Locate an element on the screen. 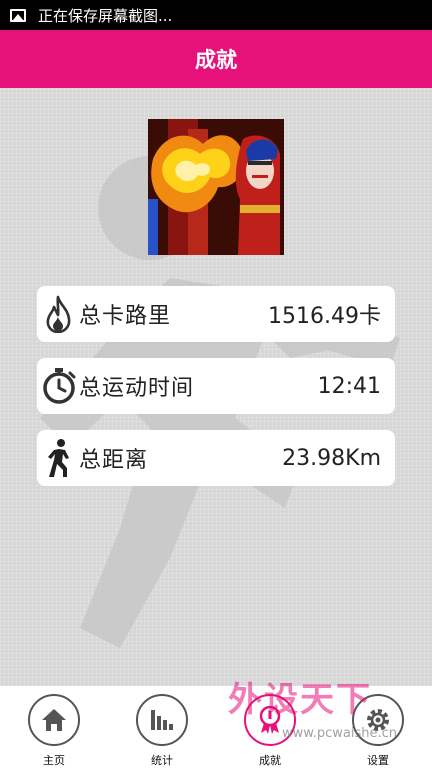 The width and height of the screenshot is (432, 768). bottom-nav: 主页 统计 成就 设置 is located at coordinates (216, 727).